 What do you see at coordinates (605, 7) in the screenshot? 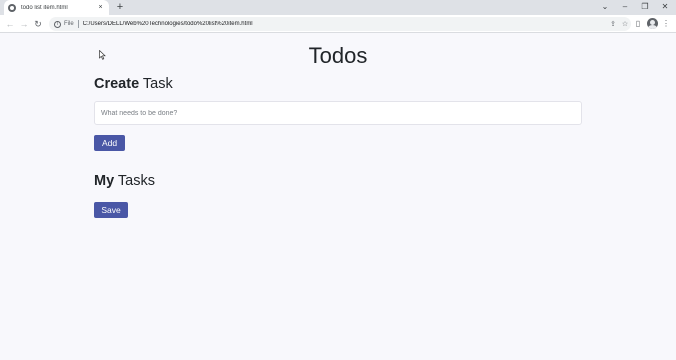
I see `tab-search-icon: ⌄` at bounding box center [605, 7].